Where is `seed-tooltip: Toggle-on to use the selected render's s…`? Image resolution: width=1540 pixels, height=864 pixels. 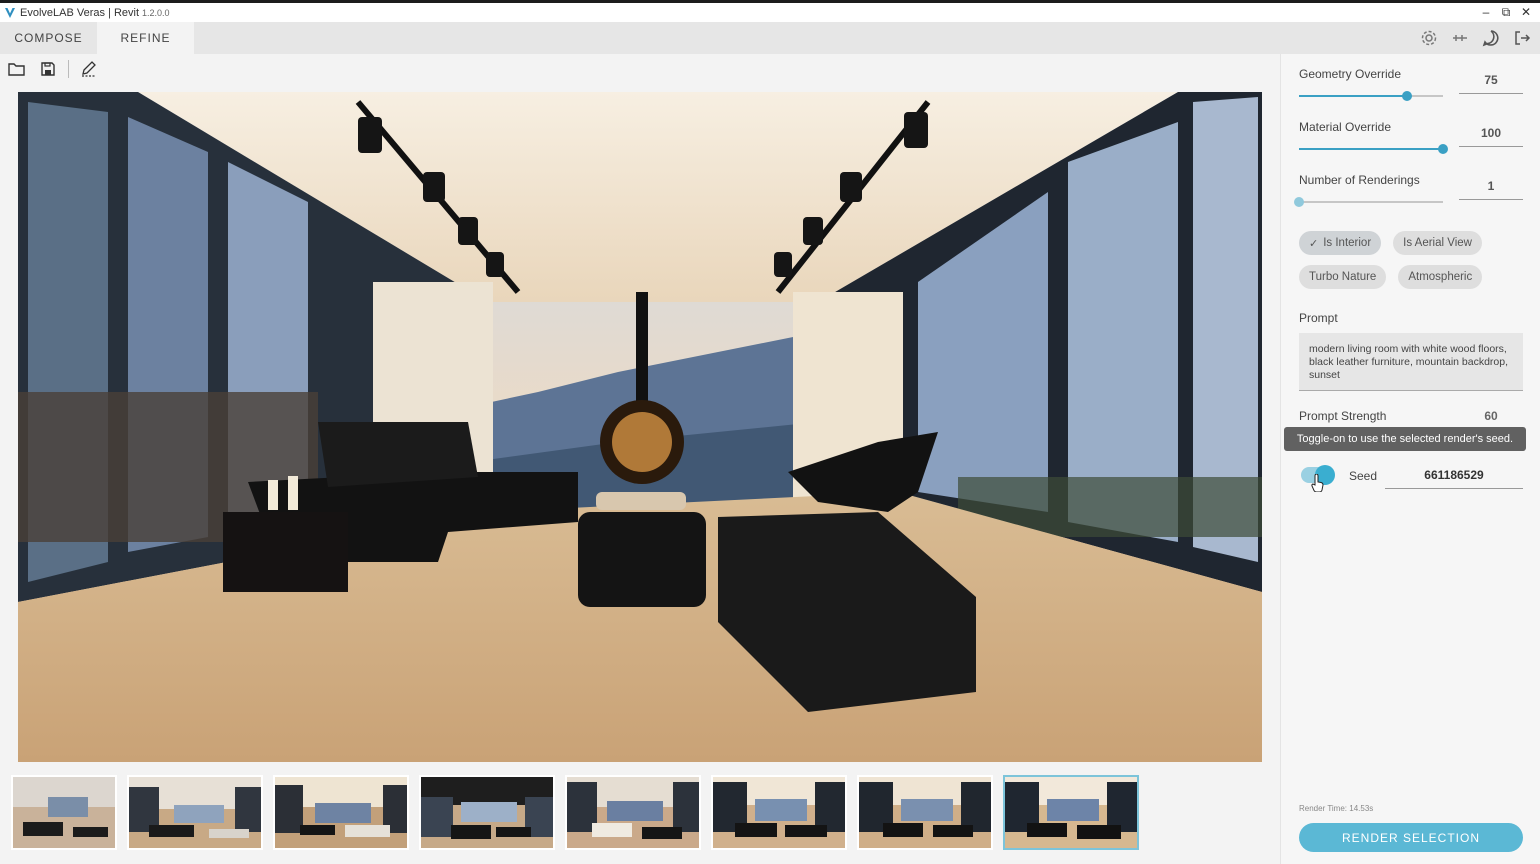
seed-tooltip: Toggle-on to use the selected render's s… is located at coordinates (1405, 439).